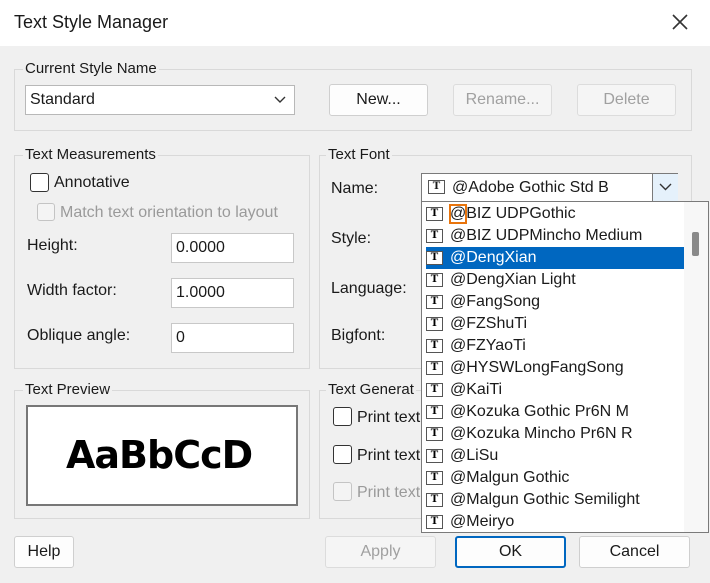 The width and height of the screenshot is (710, 583). I want to click on font-style-label: Style:, so click(351, 238).